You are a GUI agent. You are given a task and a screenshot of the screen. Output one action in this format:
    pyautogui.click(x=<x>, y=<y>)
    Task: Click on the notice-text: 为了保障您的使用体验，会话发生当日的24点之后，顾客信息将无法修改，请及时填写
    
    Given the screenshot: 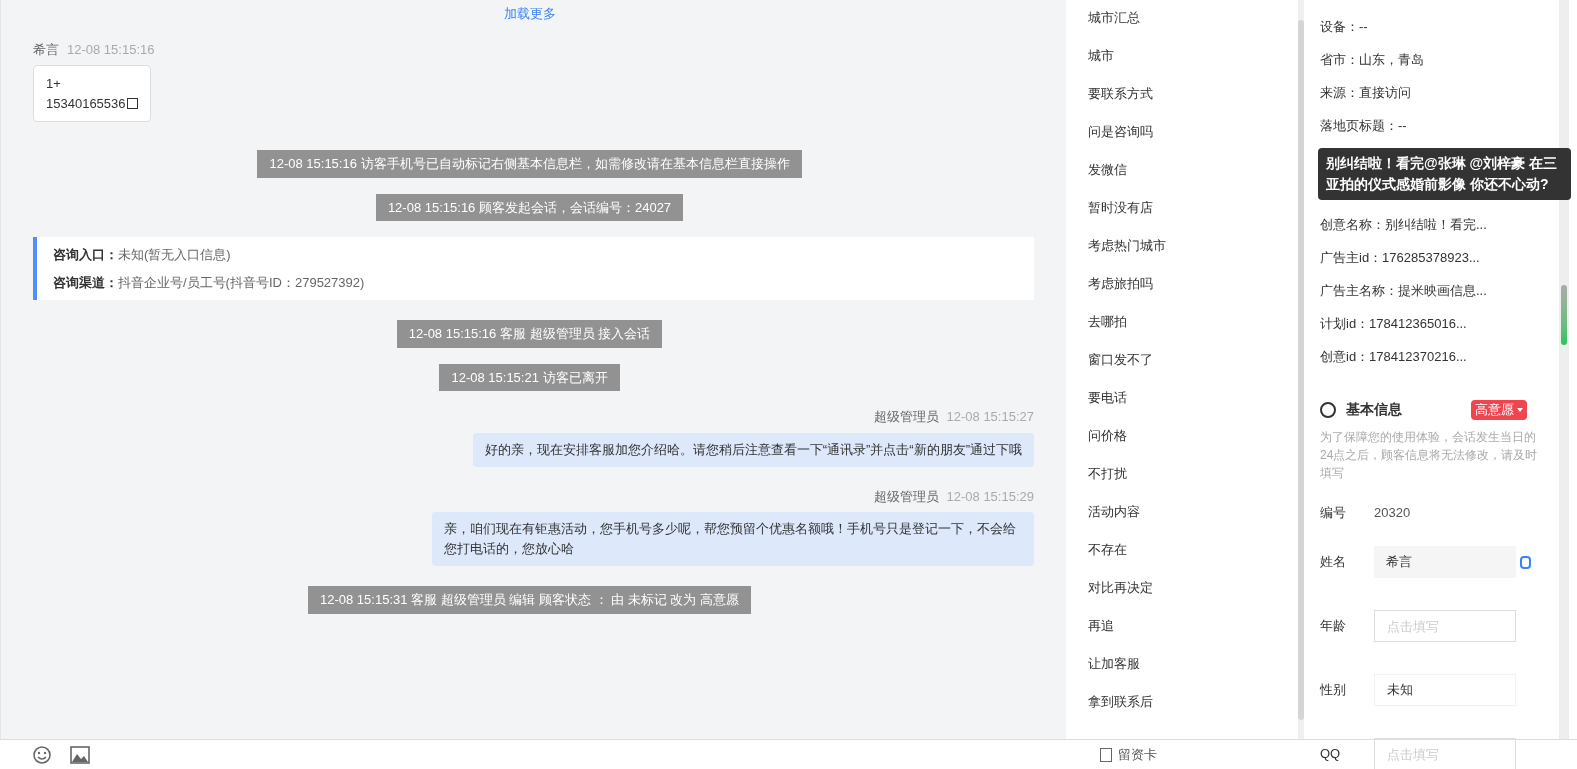 What is the action you would take?
    pyautogui.click(x=1429, y=455)
    